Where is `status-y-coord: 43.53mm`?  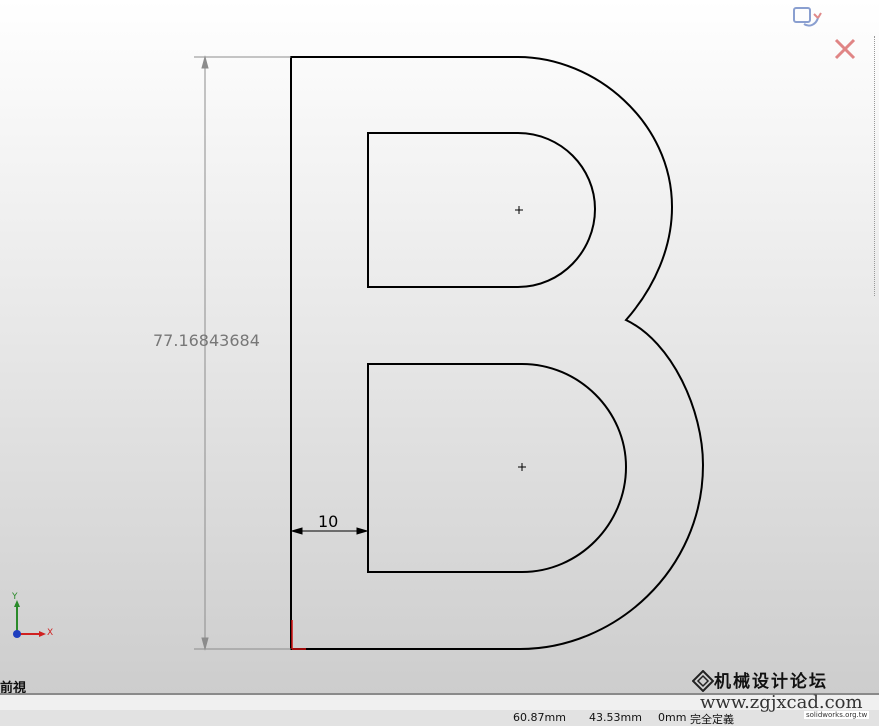 status-y-coord: 43.53mm is located at coordinates (615, 717).